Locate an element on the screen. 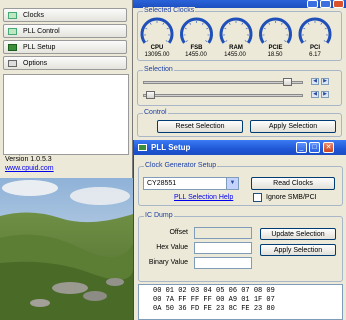  pll-apply-selection-button: Apply Selection is located at coordinates (298, 250).